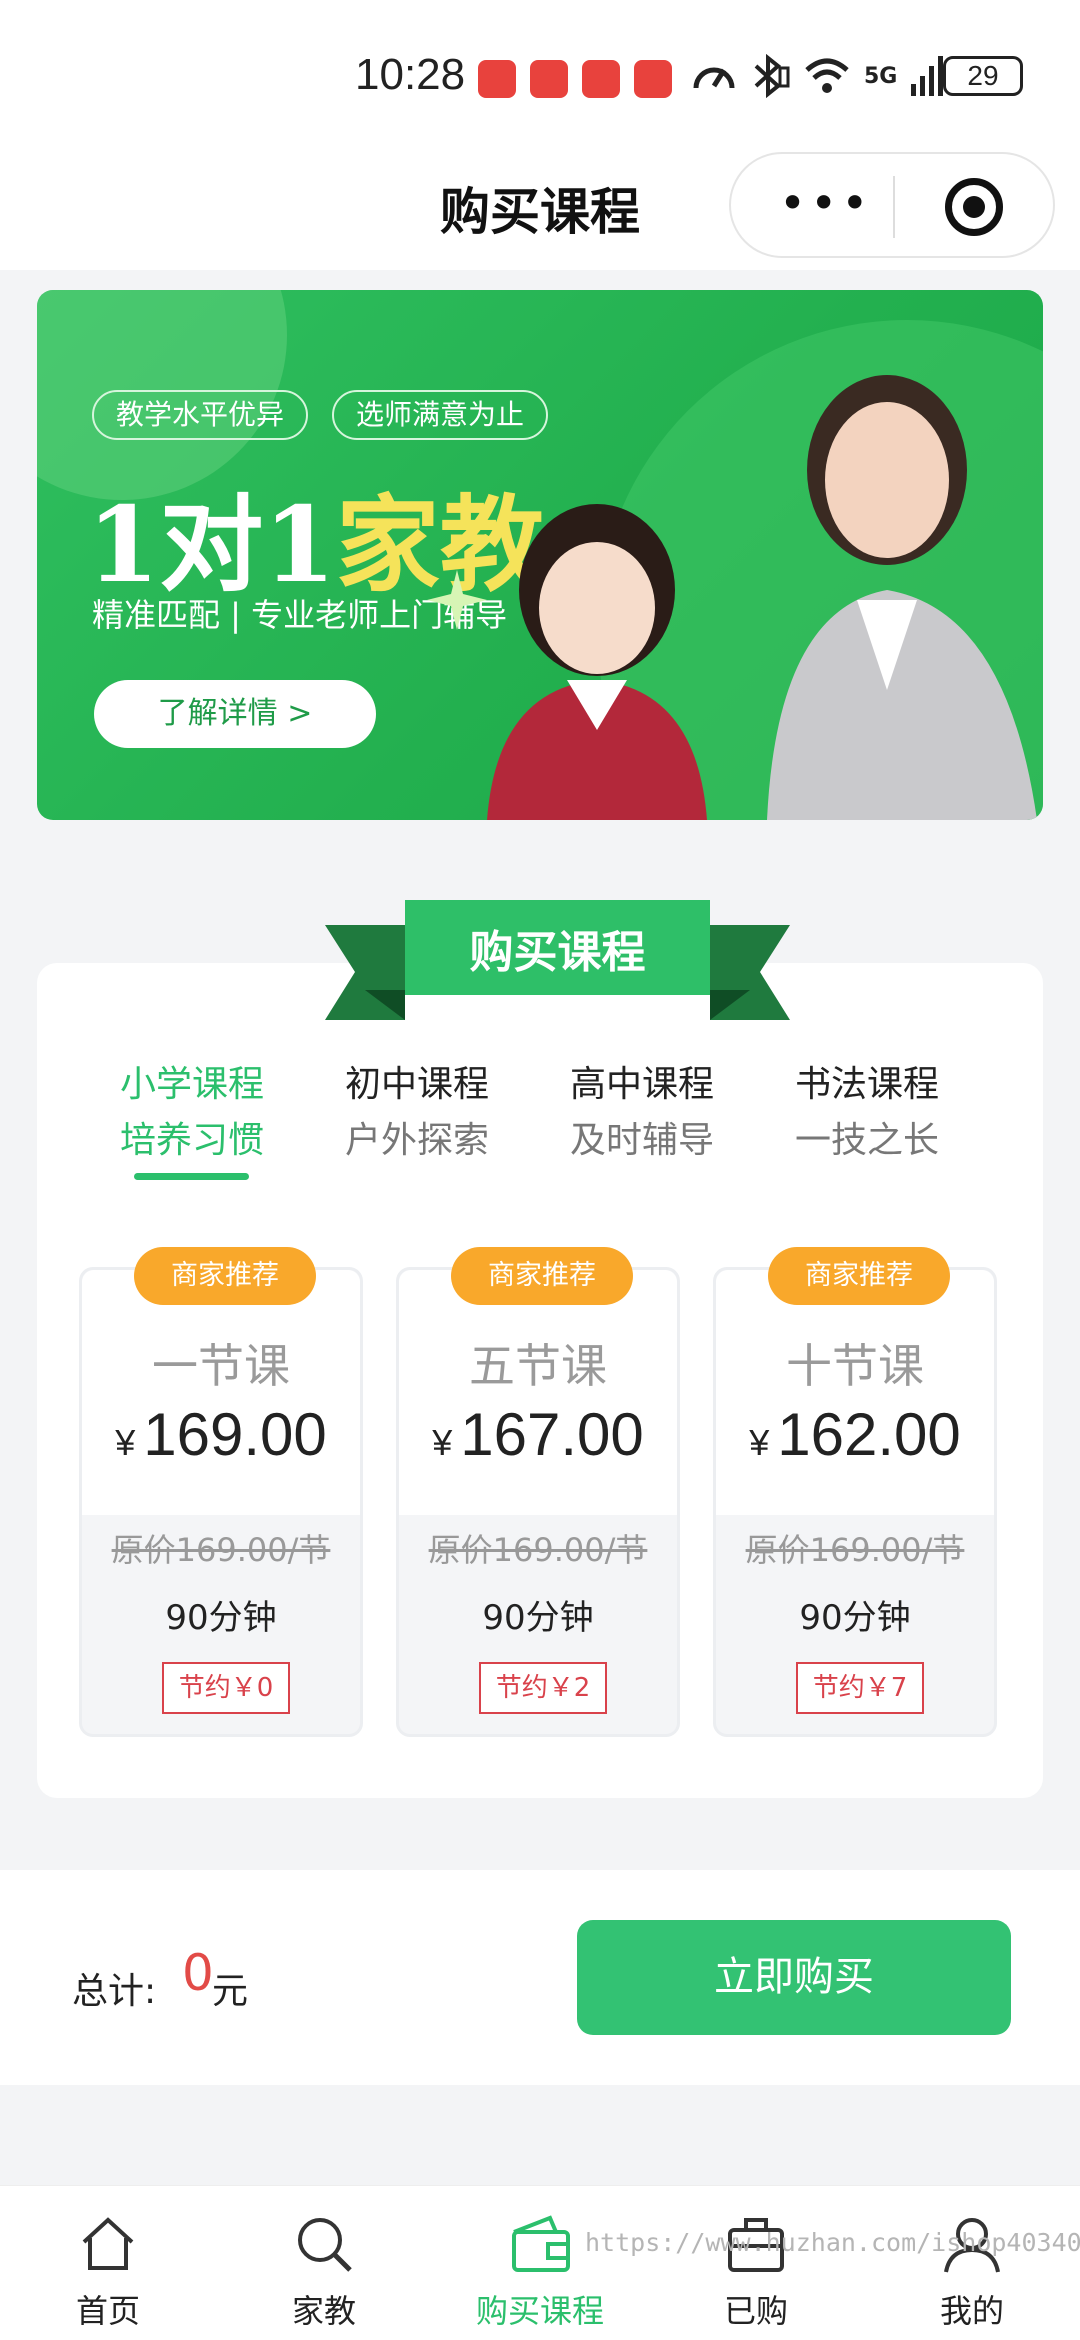  Describe the element at coordinates (755, 2311) in the screenshot. I see `tabbar-label: 已购` at that location.